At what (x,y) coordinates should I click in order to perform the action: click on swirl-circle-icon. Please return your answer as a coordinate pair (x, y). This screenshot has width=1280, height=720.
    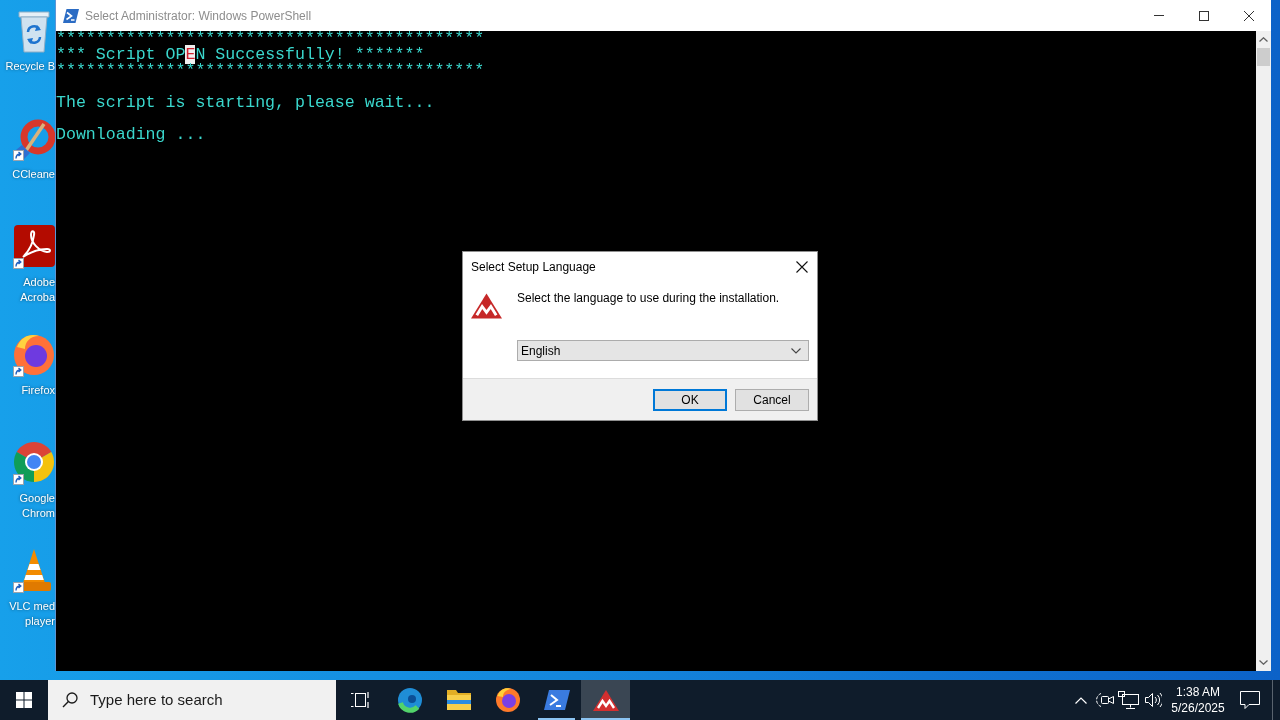
    Looking at the image, I should click on (409, 700).